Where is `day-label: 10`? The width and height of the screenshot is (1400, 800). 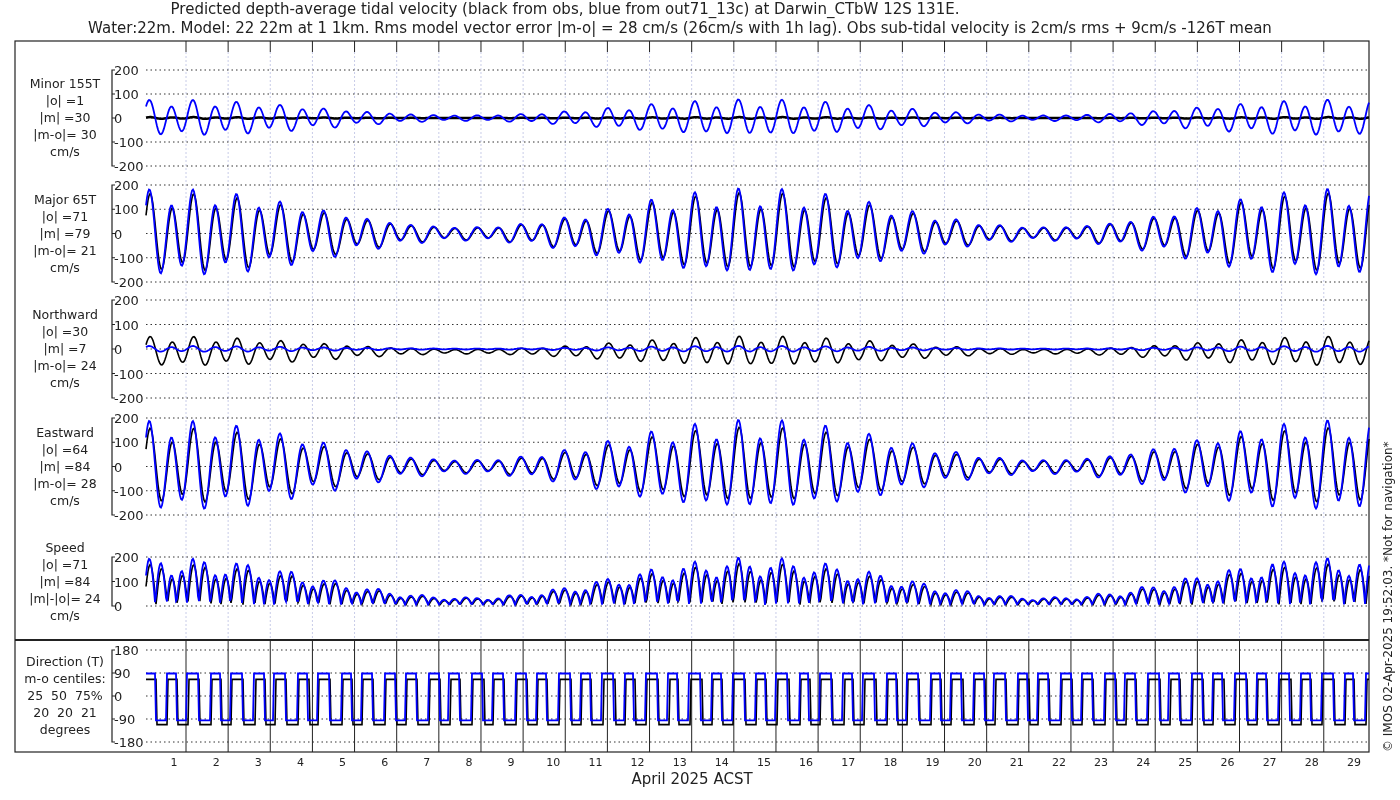 day-label: 10 is located at coordinates (553, 762).